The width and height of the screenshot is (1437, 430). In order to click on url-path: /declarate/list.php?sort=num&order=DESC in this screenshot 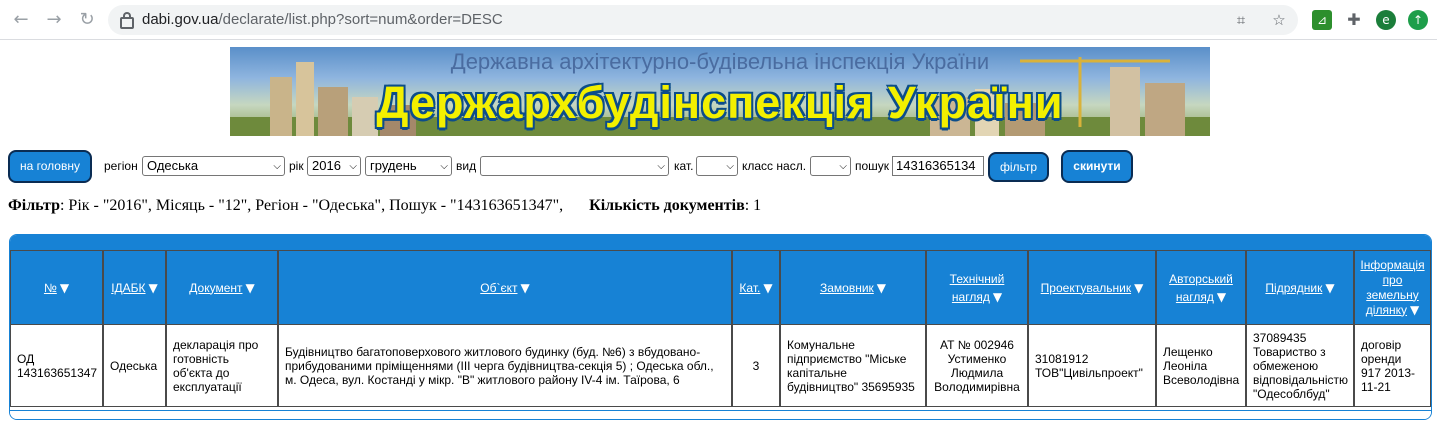, I will do `click(360, 19)`.